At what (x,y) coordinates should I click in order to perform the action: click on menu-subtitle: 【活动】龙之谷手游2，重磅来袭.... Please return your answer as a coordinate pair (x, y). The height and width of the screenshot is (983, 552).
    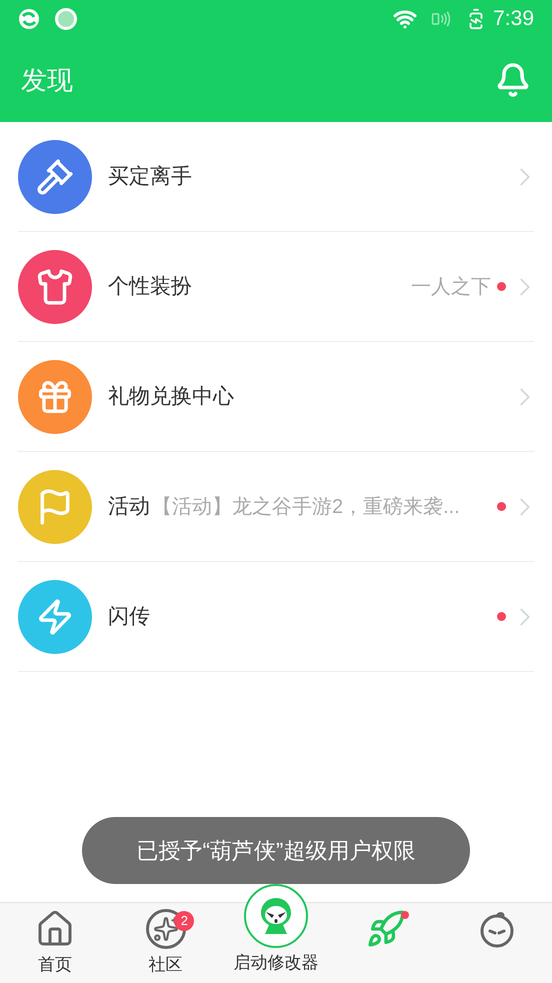
    Looking at the image, I should click on (306, 507).